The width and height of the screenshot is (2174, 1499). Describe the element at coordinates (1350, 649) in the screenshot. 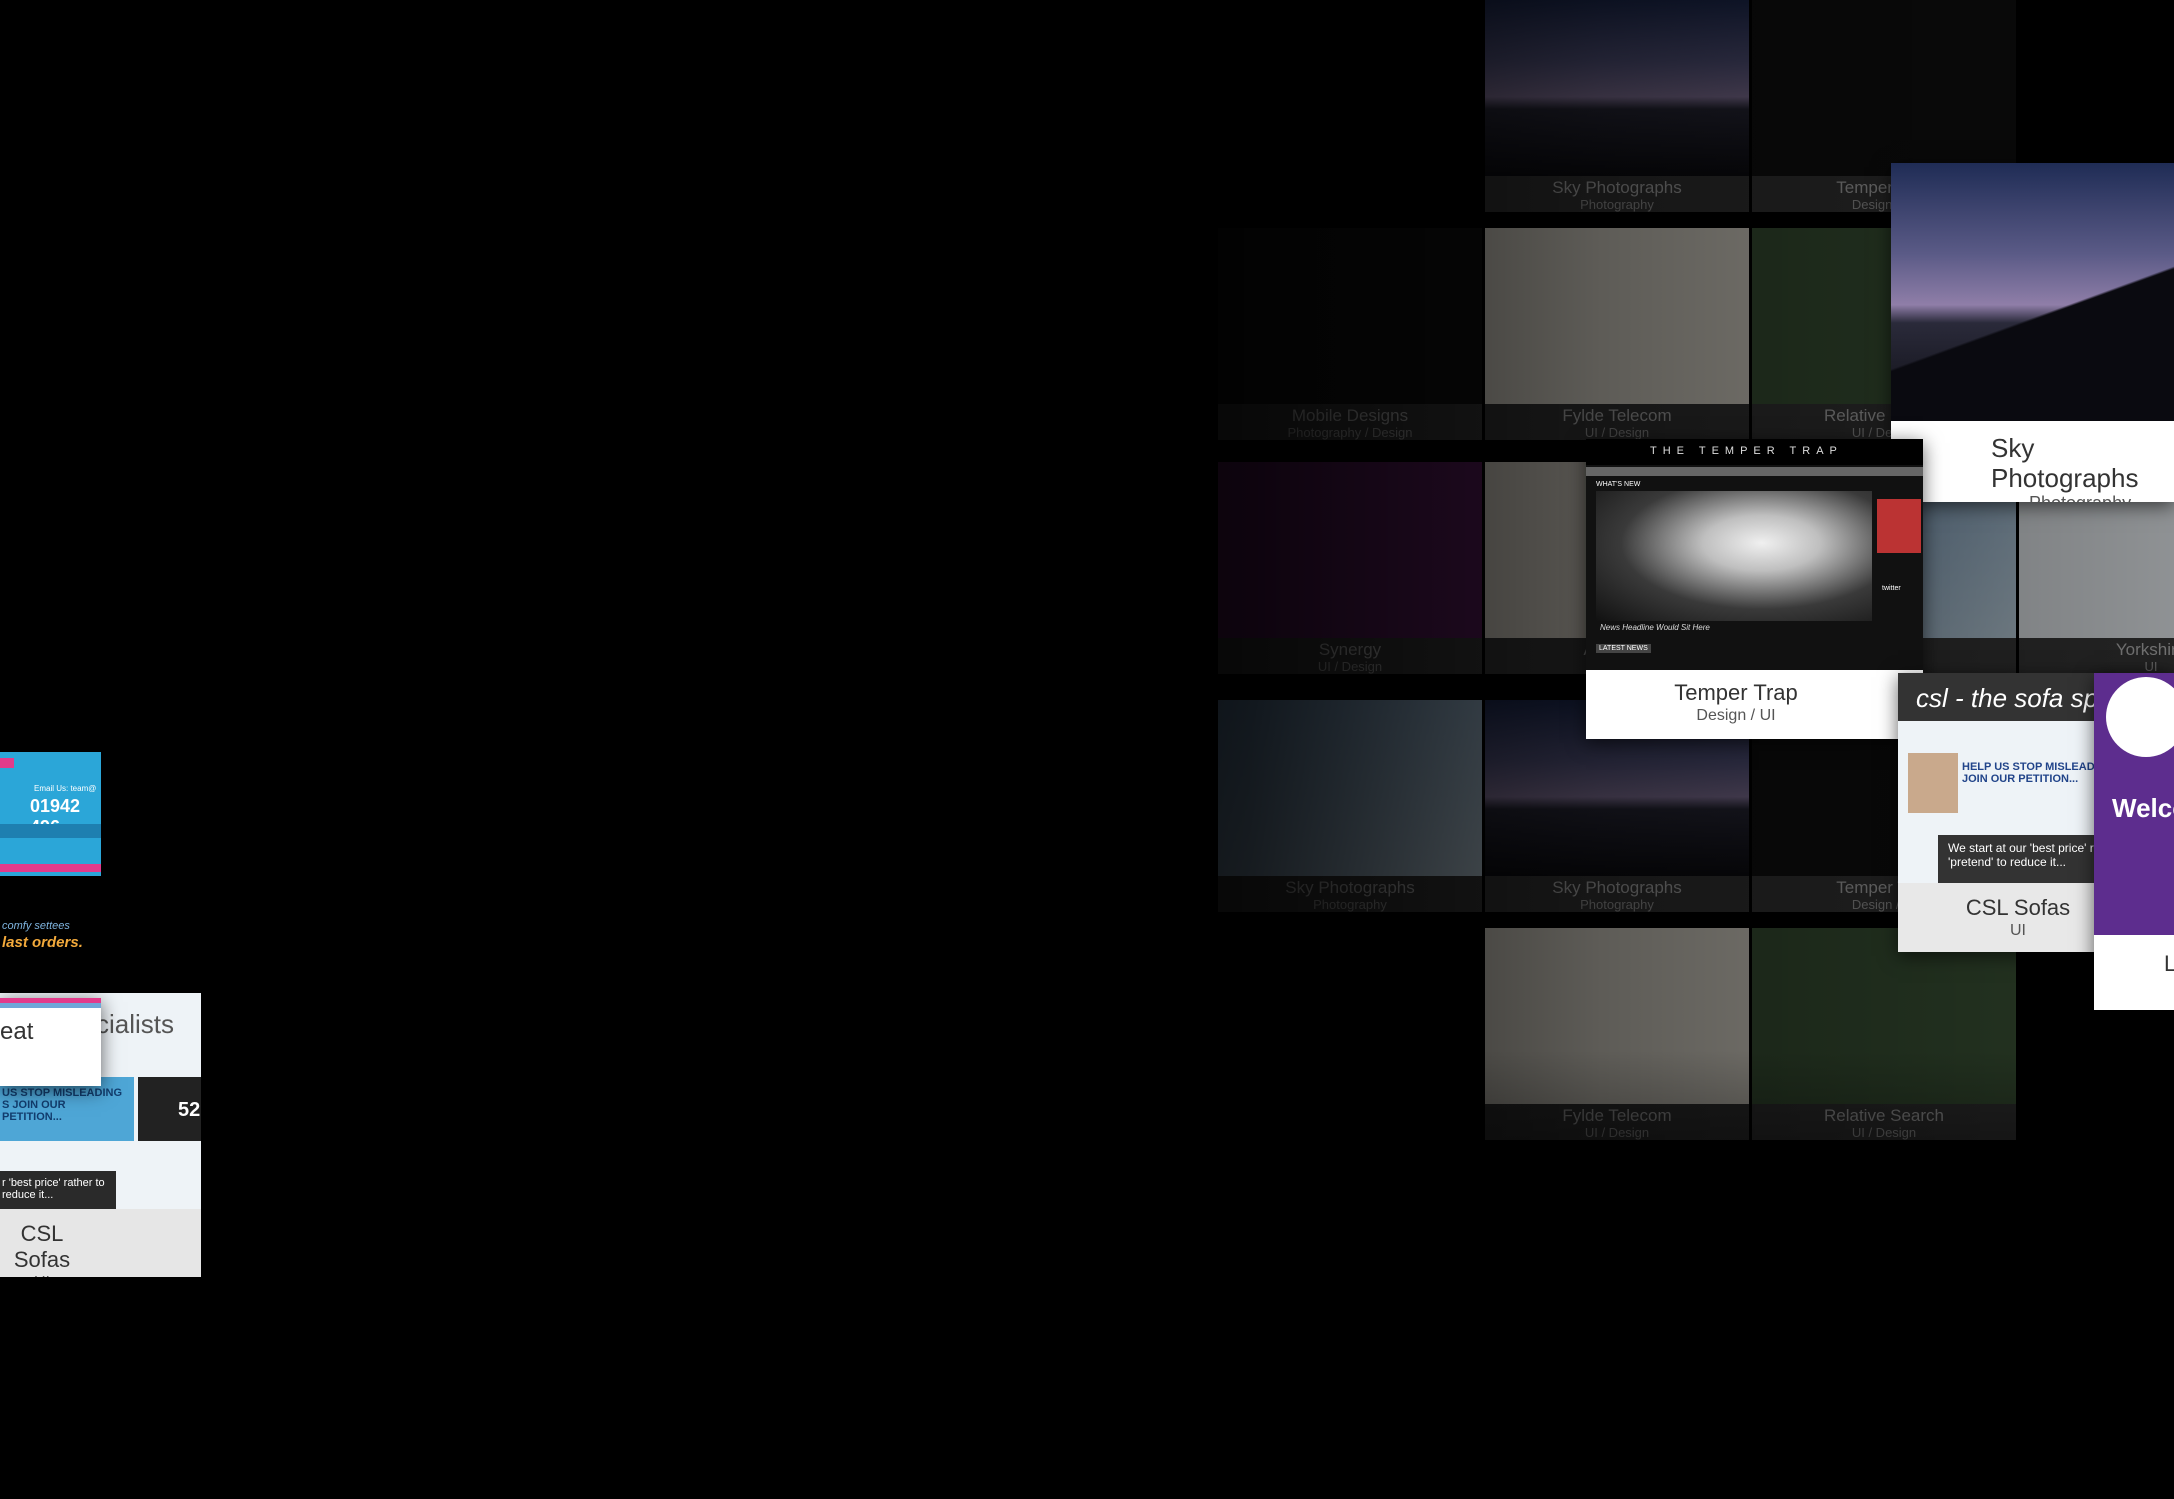

I see `tile-title: Synergy` at that location.